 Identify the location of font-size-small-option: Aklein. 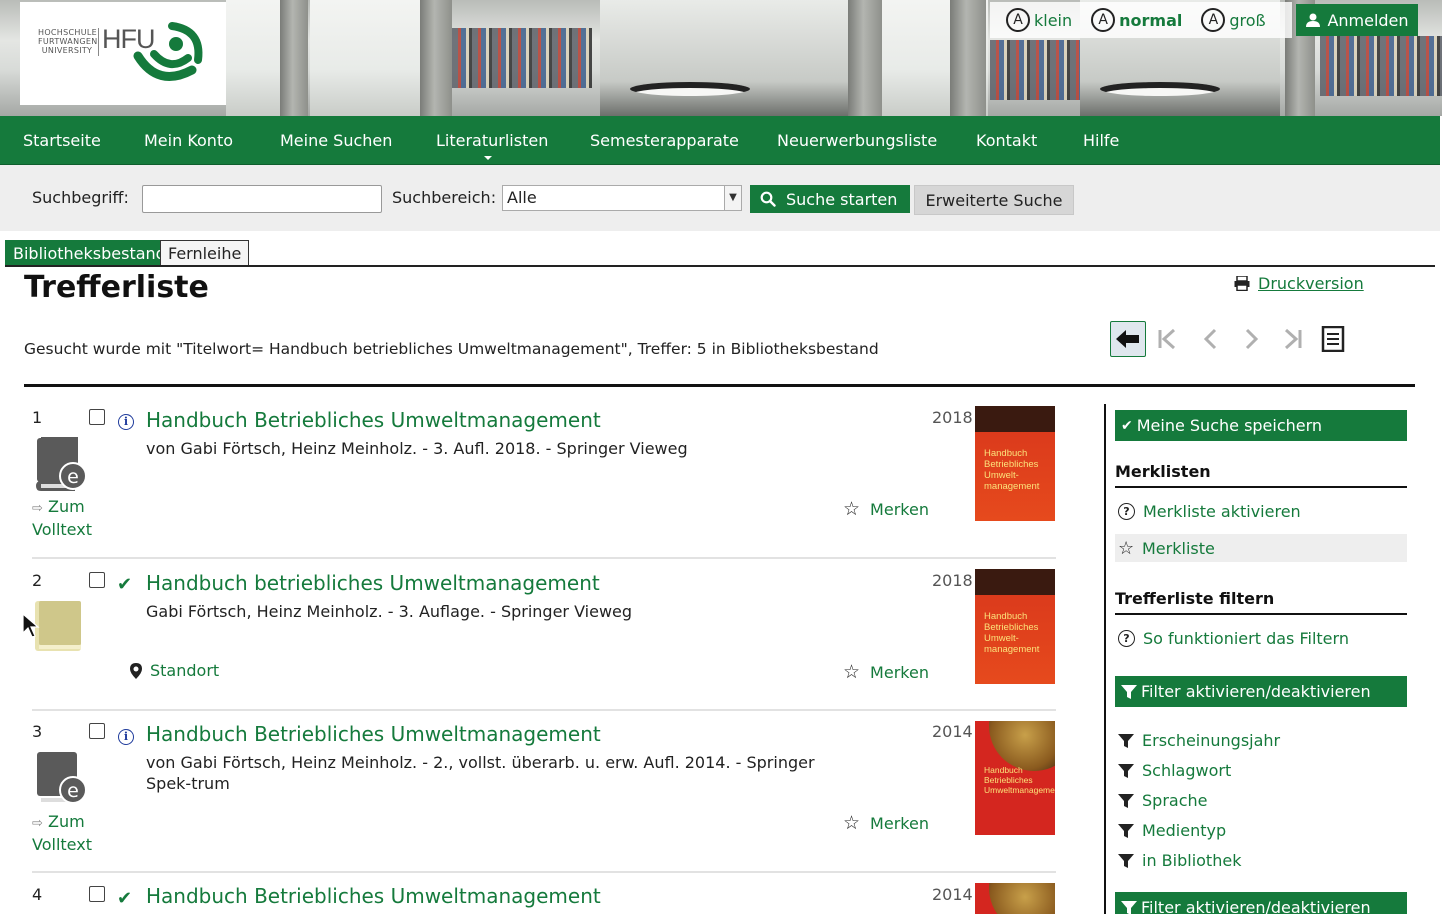
(1039, 20).